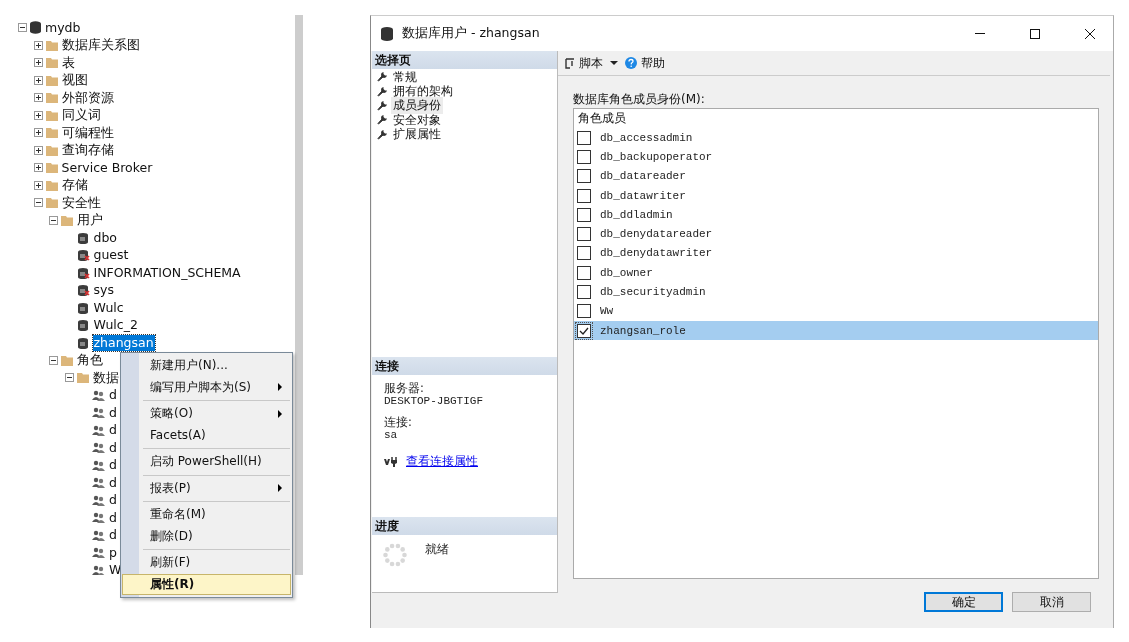  I want to click on tree-item: mydb, so click(63, 27).